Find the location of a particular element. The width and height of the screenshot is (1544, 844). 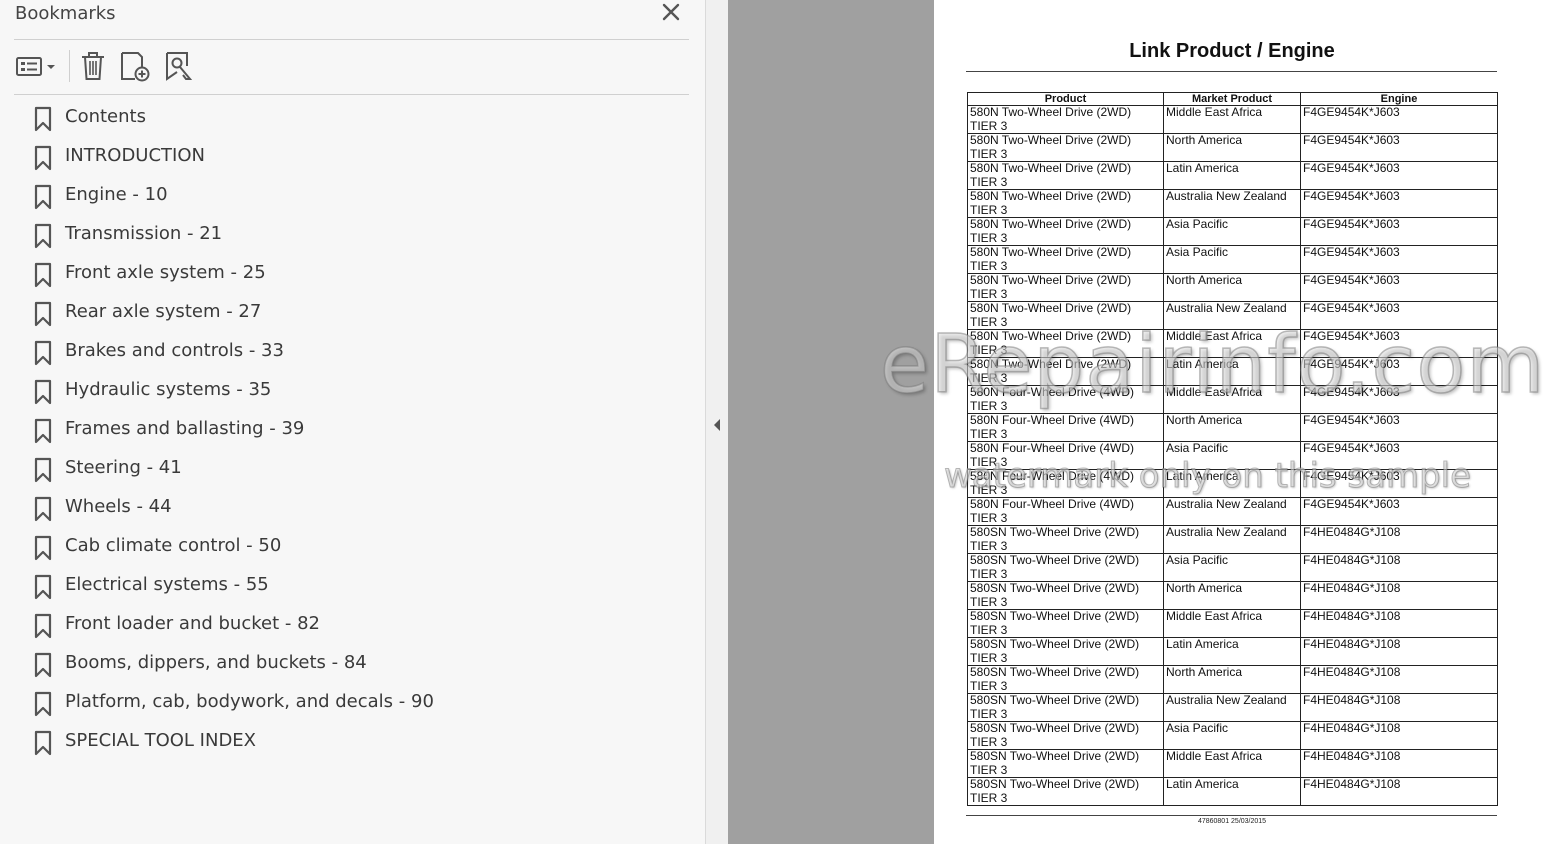

page-footer: 47860801 25/03/2015 is located at coordinates (1232, 821).